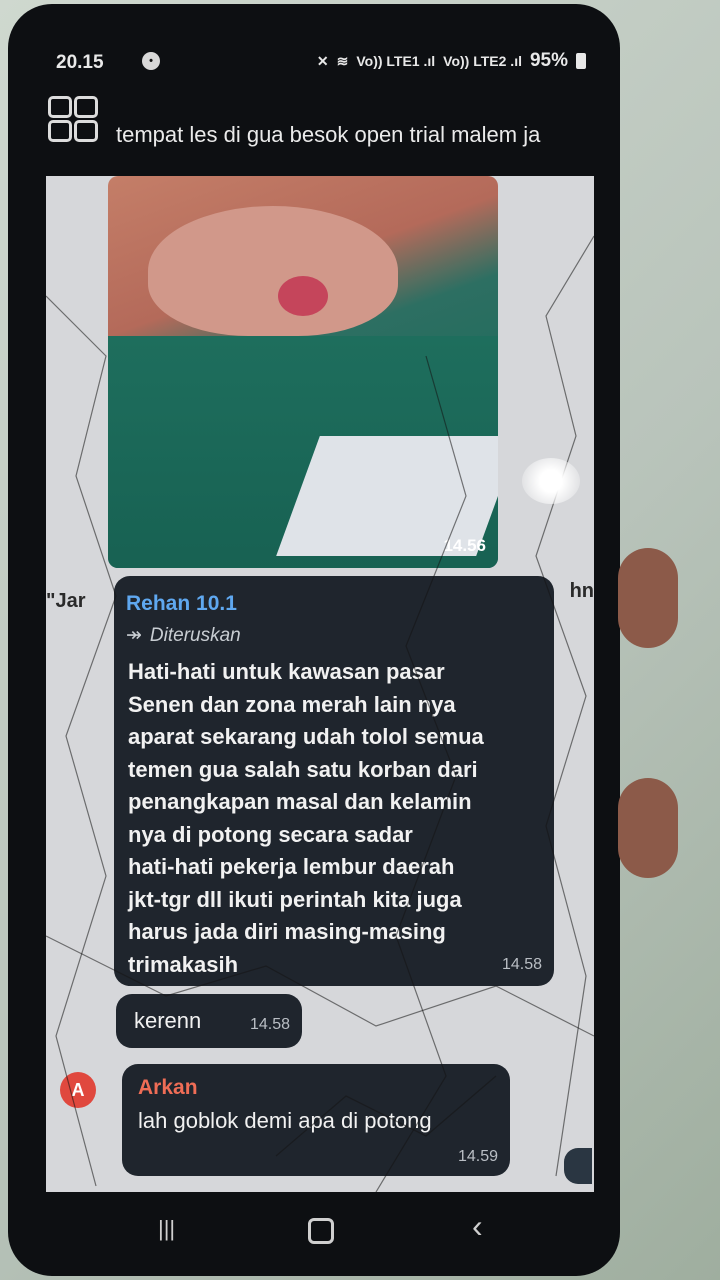 The height and width of the screenshot is (1280, 720). What do you see at coordinates (181, 604) in the screenshot?
I see `sender-name: Rehan 10.1` at bounding box center [181, 604].